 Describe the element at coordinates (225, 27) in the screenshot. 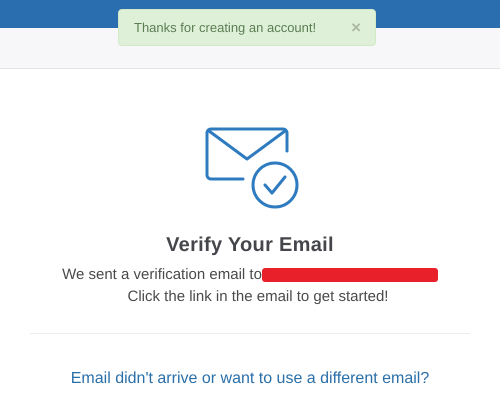

I see `toast-message: Thanks for creating an account!` at that location.